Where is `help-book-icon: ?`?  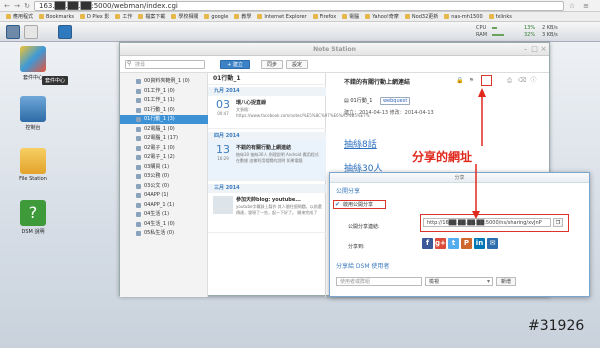
help-book-icon: ? is located at coordinates (33, 213).